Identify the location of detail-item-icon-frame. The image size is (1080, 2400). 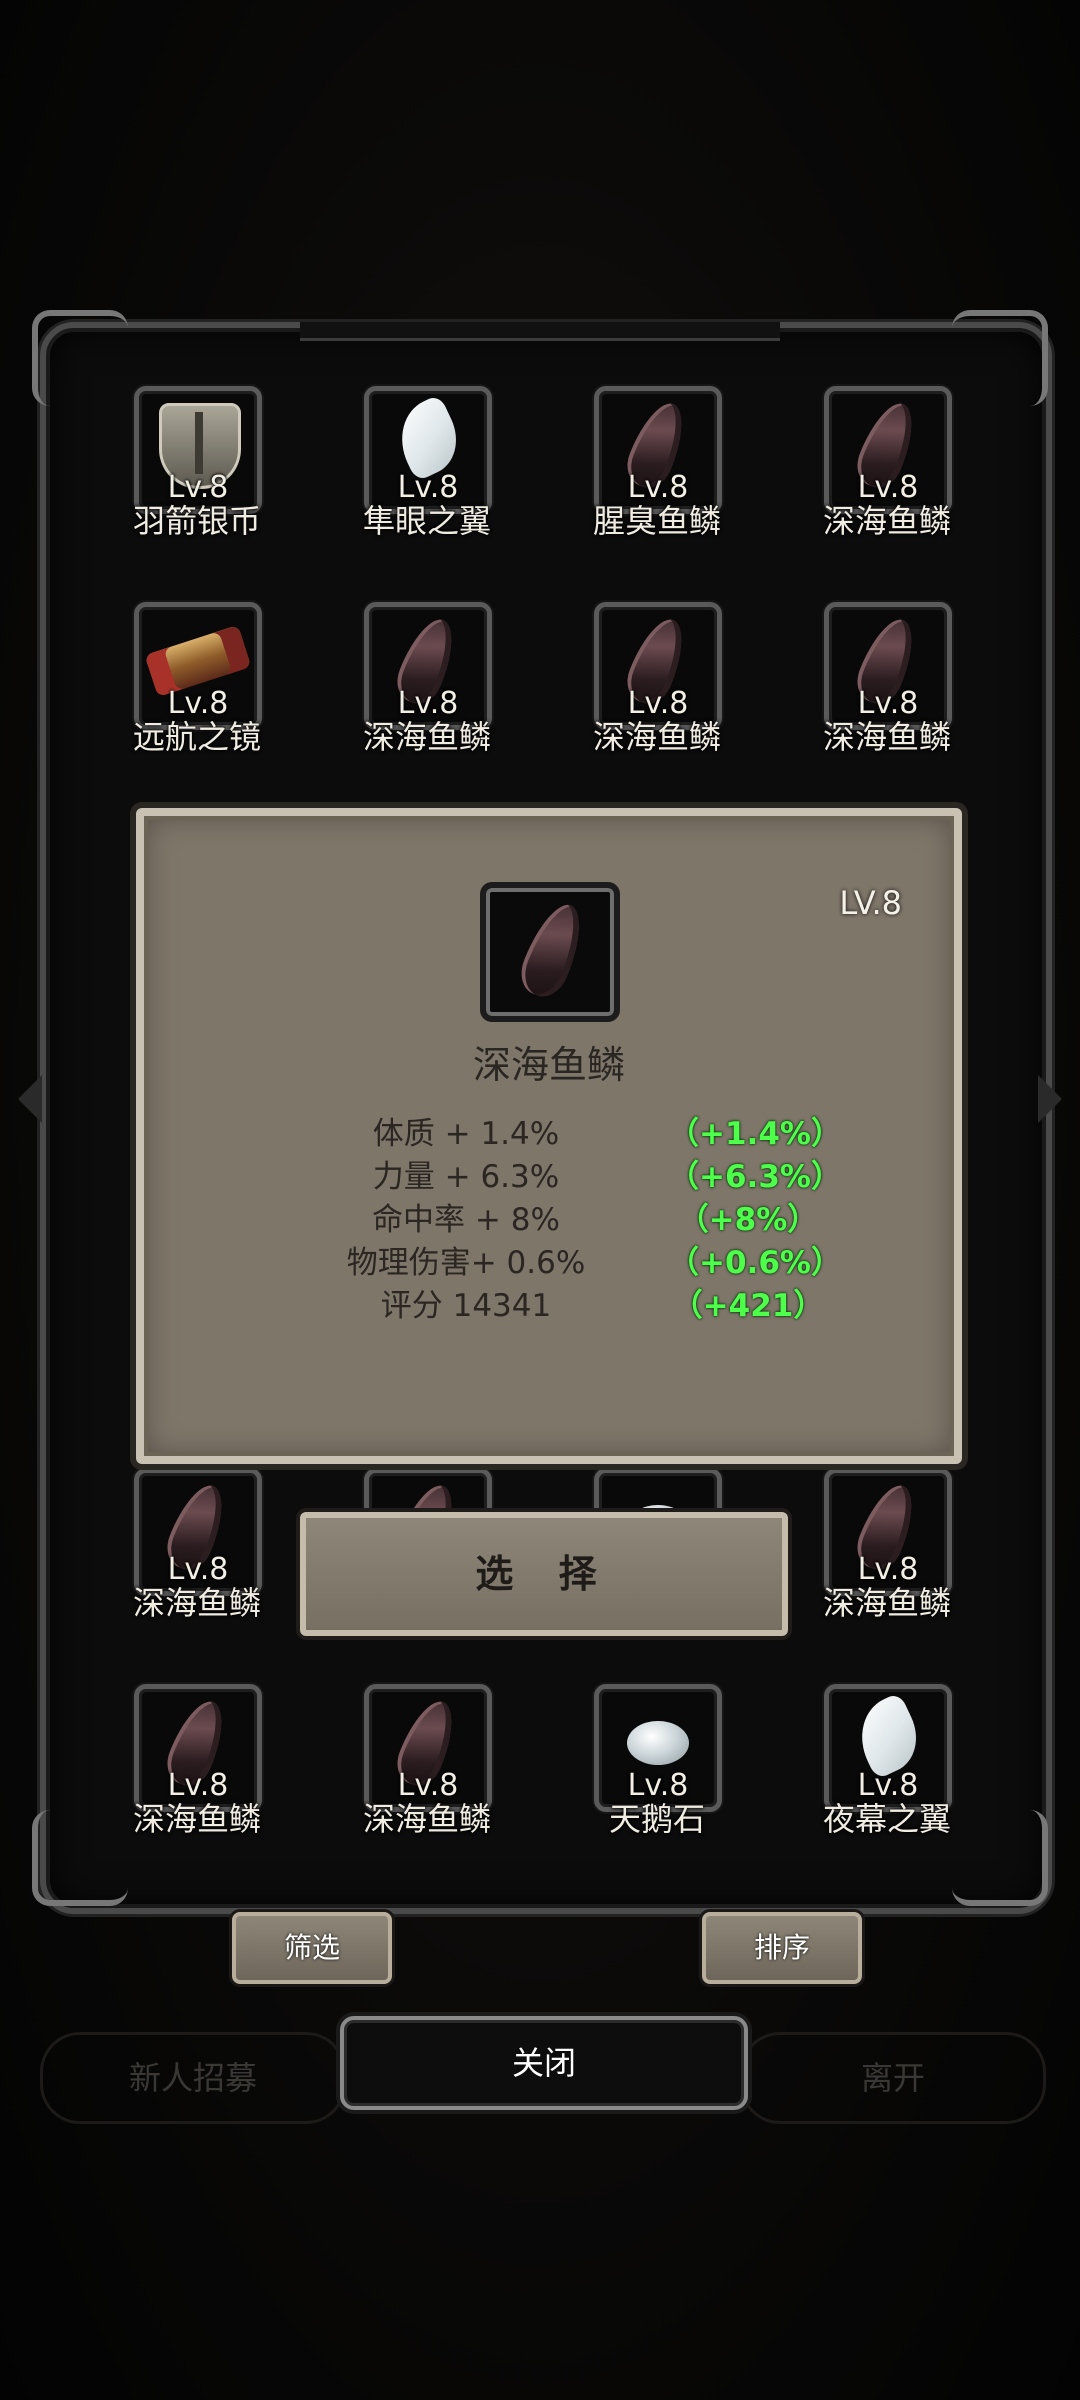
(550, 952).